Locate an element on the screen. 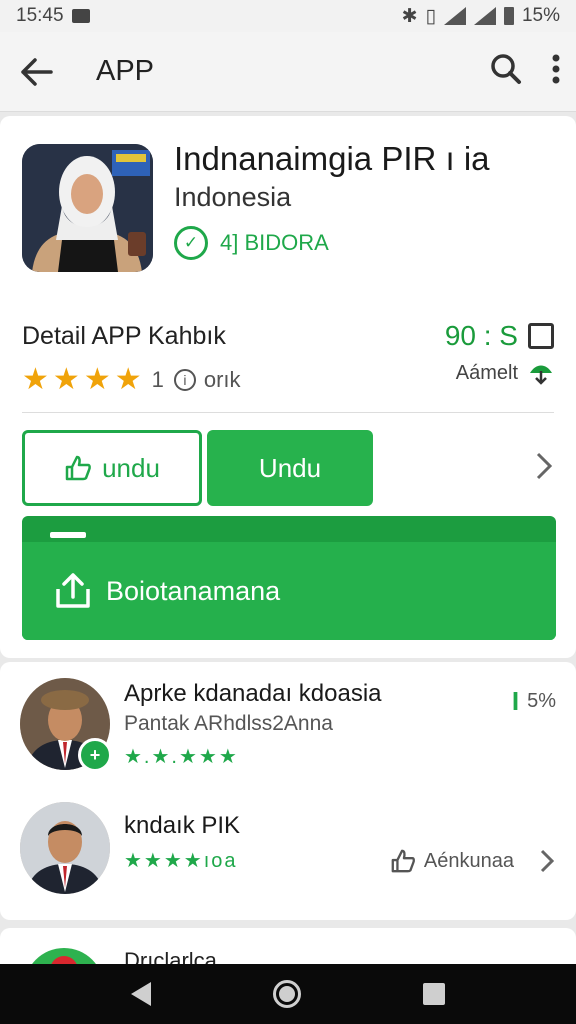 This screenshot has width=576, height=1024. list-item-stars: ★★★★ıoa is located at coordinates (181, 861).